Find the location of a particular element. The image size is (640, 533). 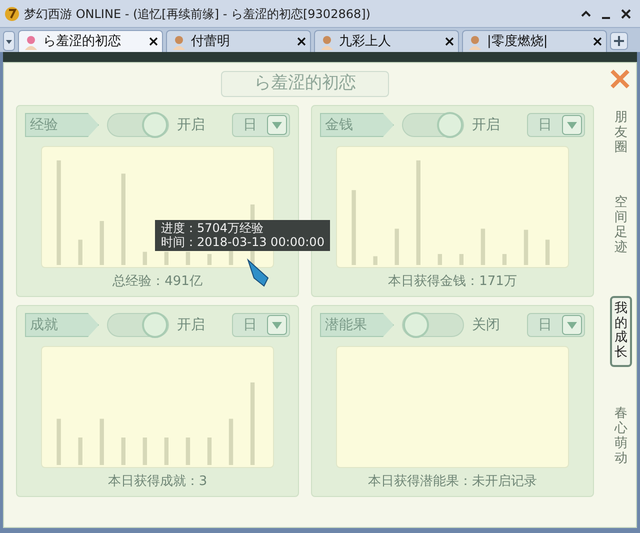

card-label: 经验 is located at coordinates (62, 125).